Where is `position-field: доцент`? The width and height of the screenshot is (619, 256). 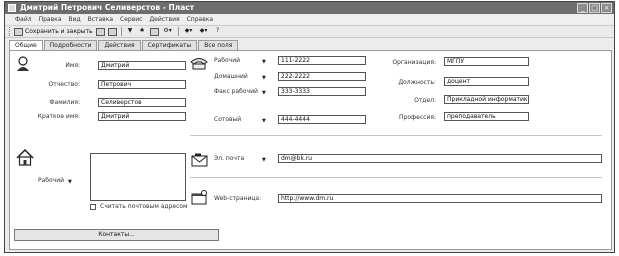
position-field: доцент is located at coordinates (486, 81).